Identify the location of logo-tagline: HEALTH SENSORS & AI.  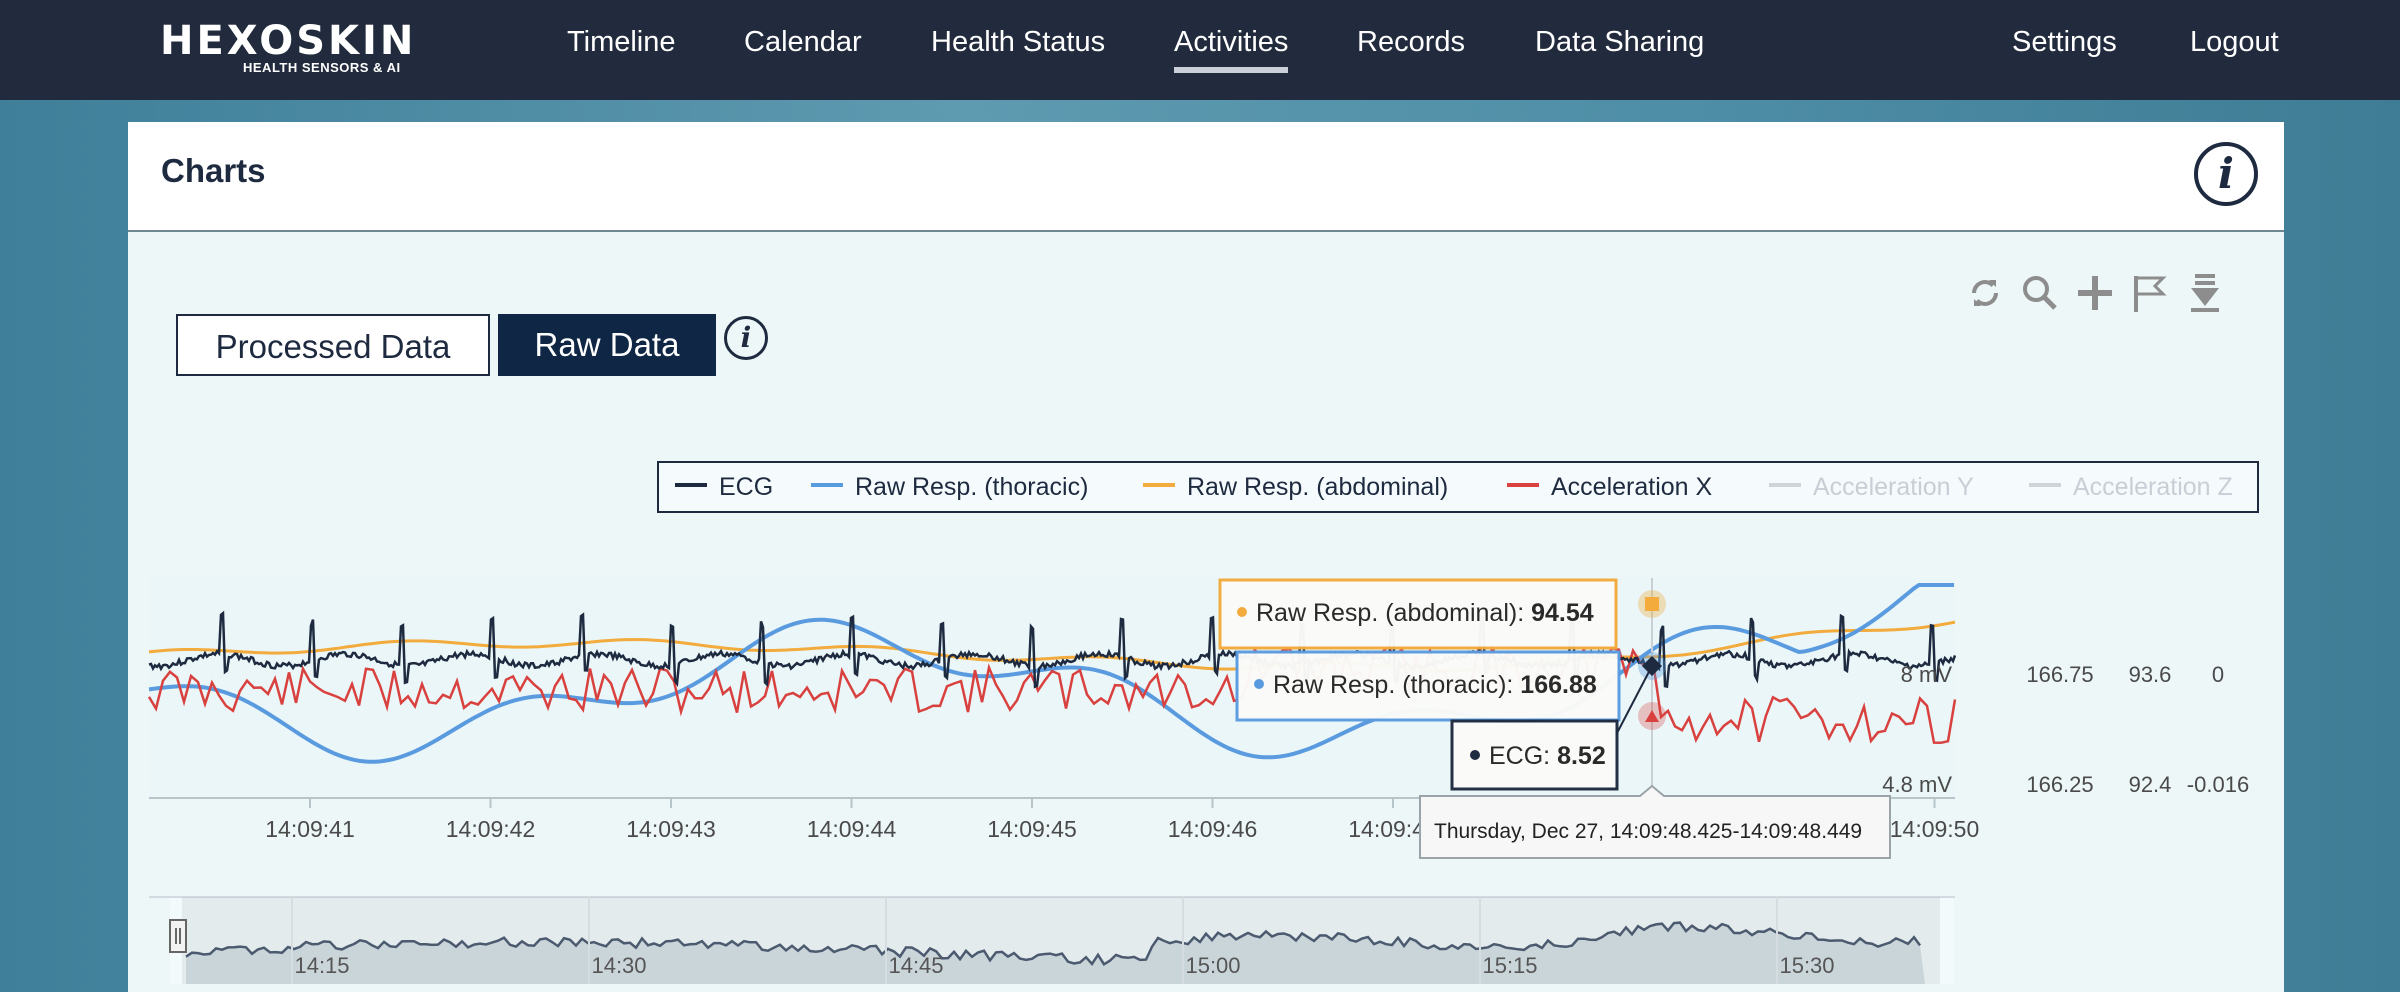
(322, 67).